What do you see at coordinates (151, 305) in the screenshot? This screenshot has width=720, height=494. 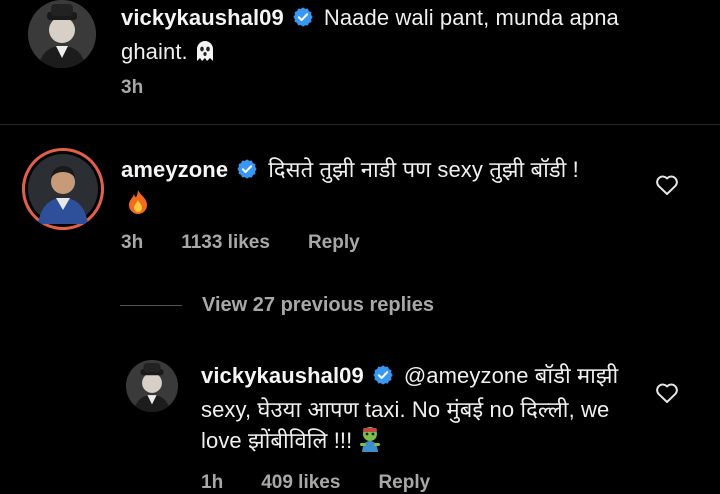 I see `replies-divider-line` at bounding box center [151, 305].